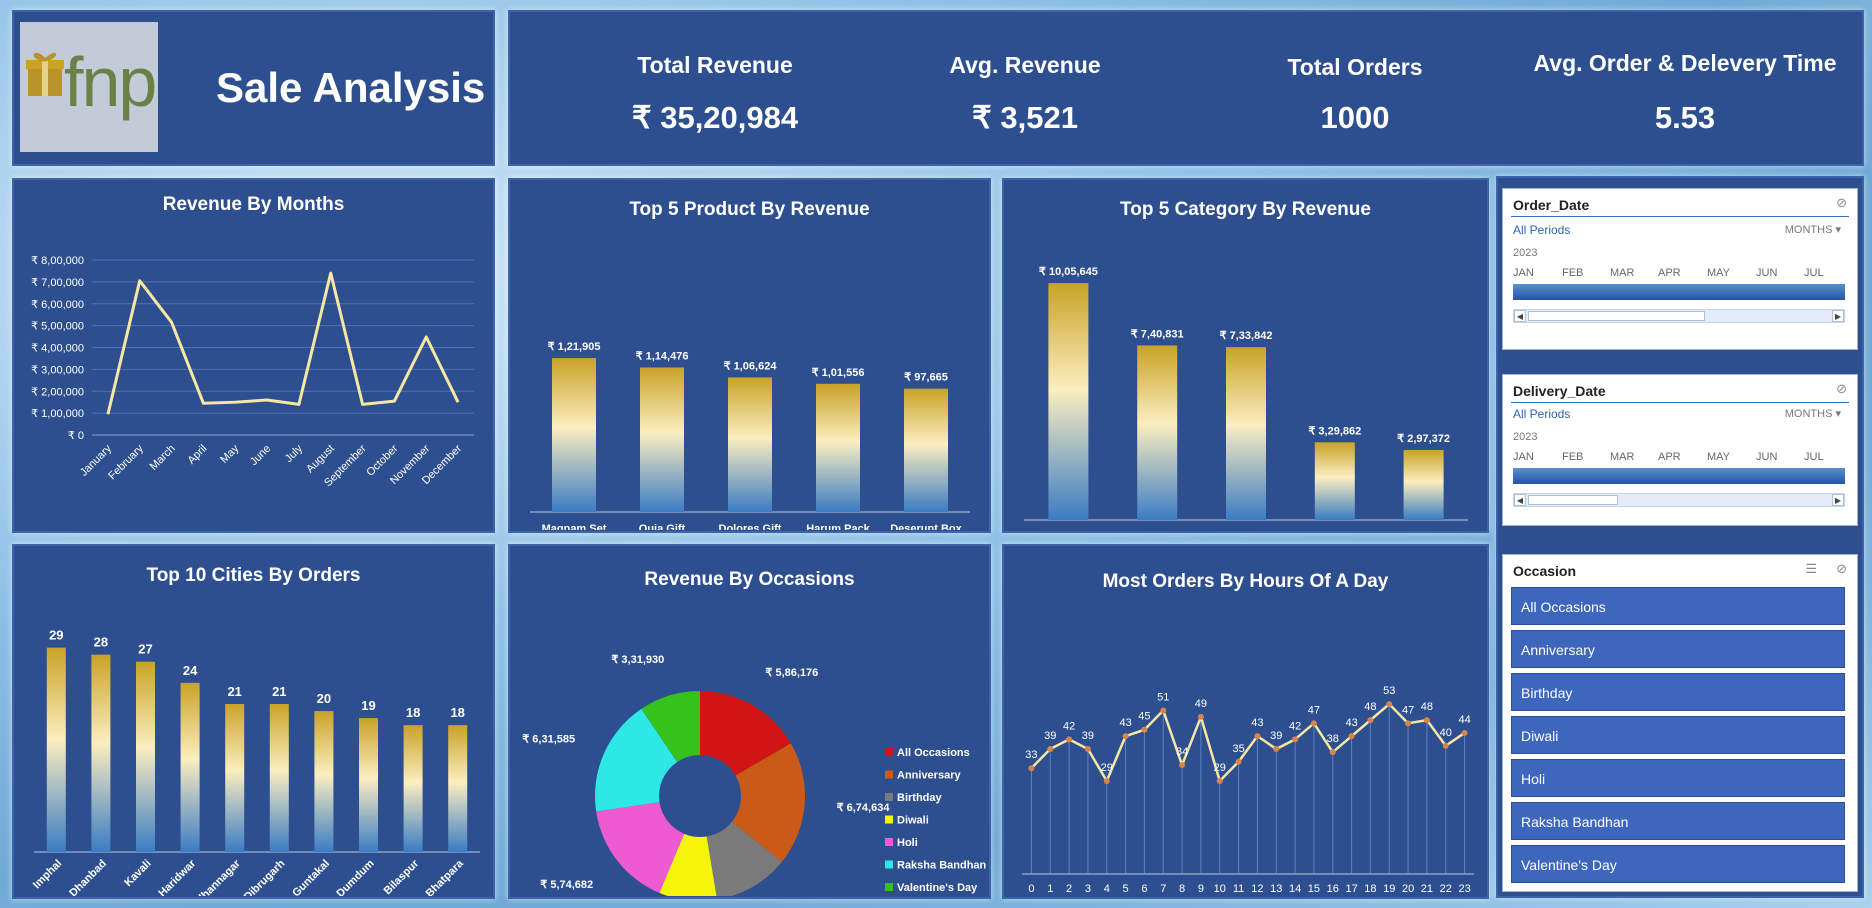 The width and height of the screenshot is (1872, 908). Describe the element at coordinates (1551, 205) in the screenshot. I see `slicer-title: Order_Date` at that location.